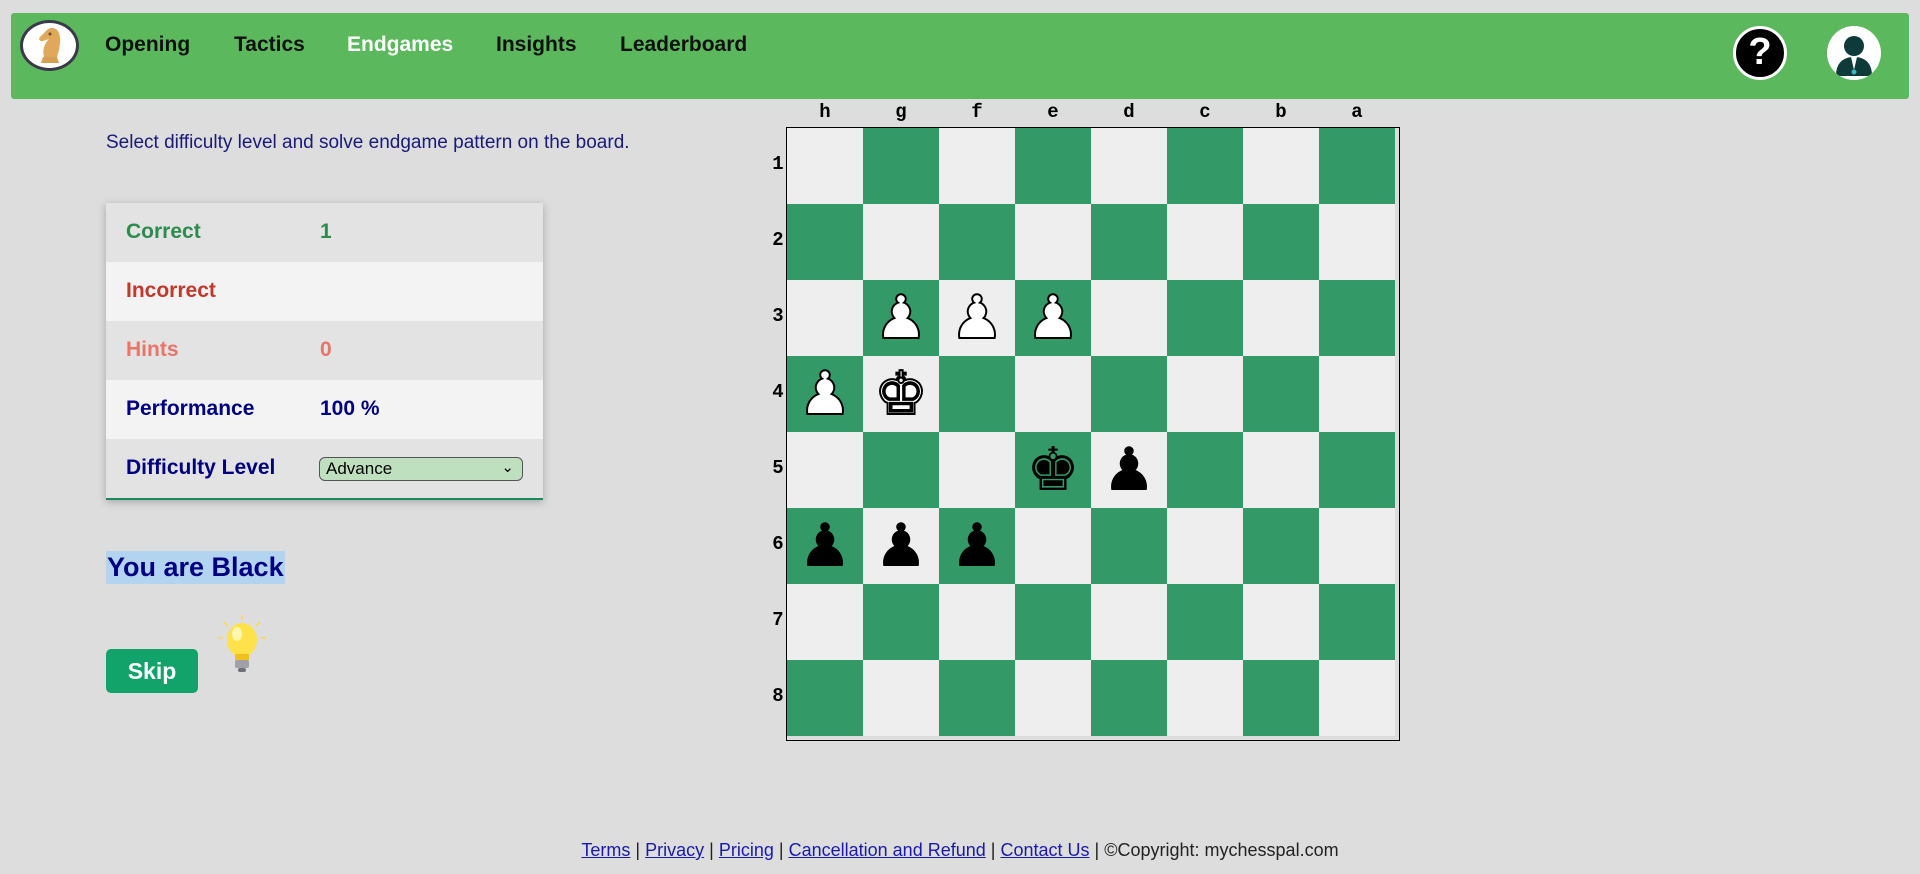 The height and width of the screenshot is (874, 1920). What do you see at coordinates (1053, 470) in the screenshot?
I see `black-king-icon: ♚` at bounding box center [1053, 470].